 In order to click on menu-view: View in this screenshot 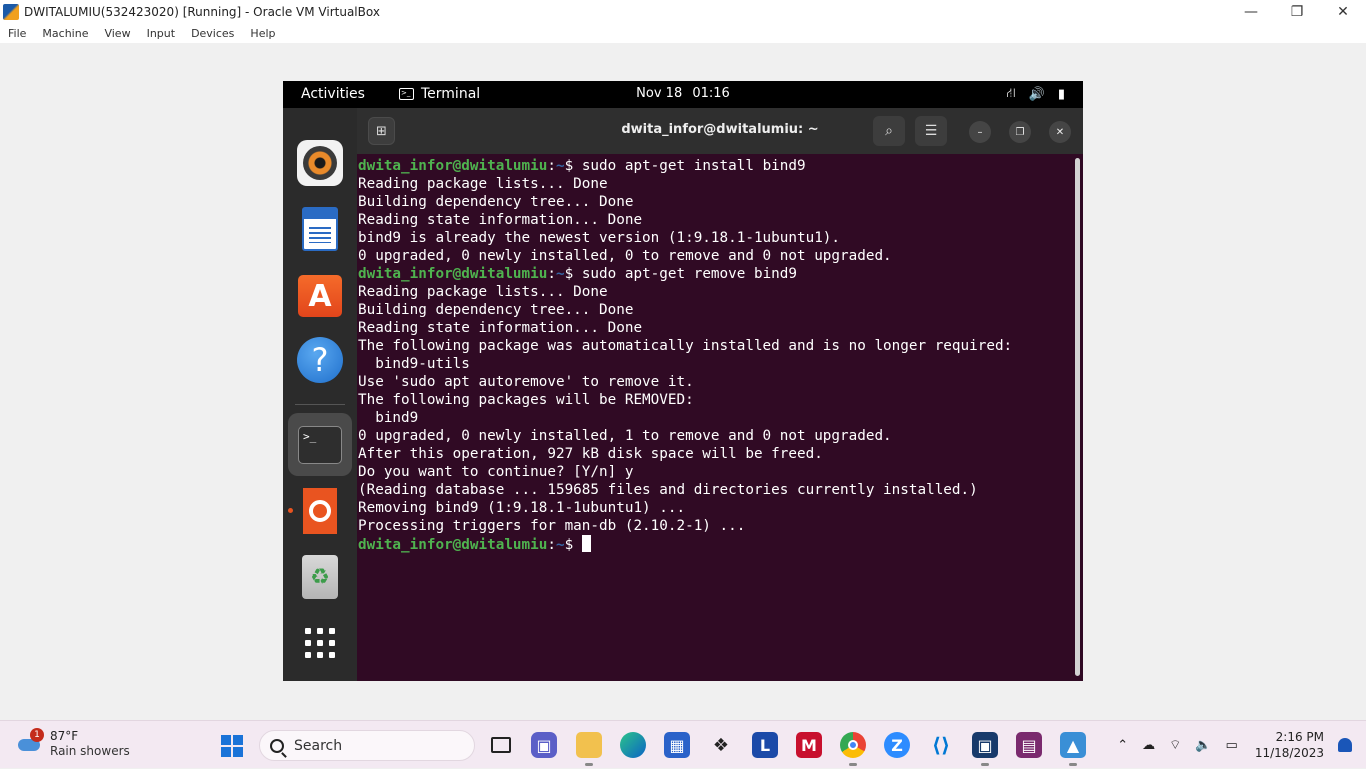, I will do `click(117, 33)`.